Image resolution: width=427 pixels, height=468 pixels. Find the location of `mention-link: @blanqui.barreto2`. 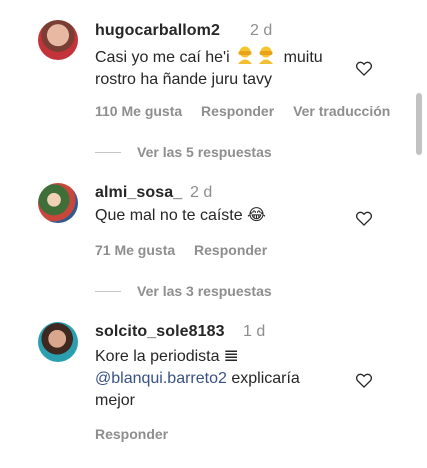

mention-link: @blanqui.barreto2 is located at coordinates (161, 378).